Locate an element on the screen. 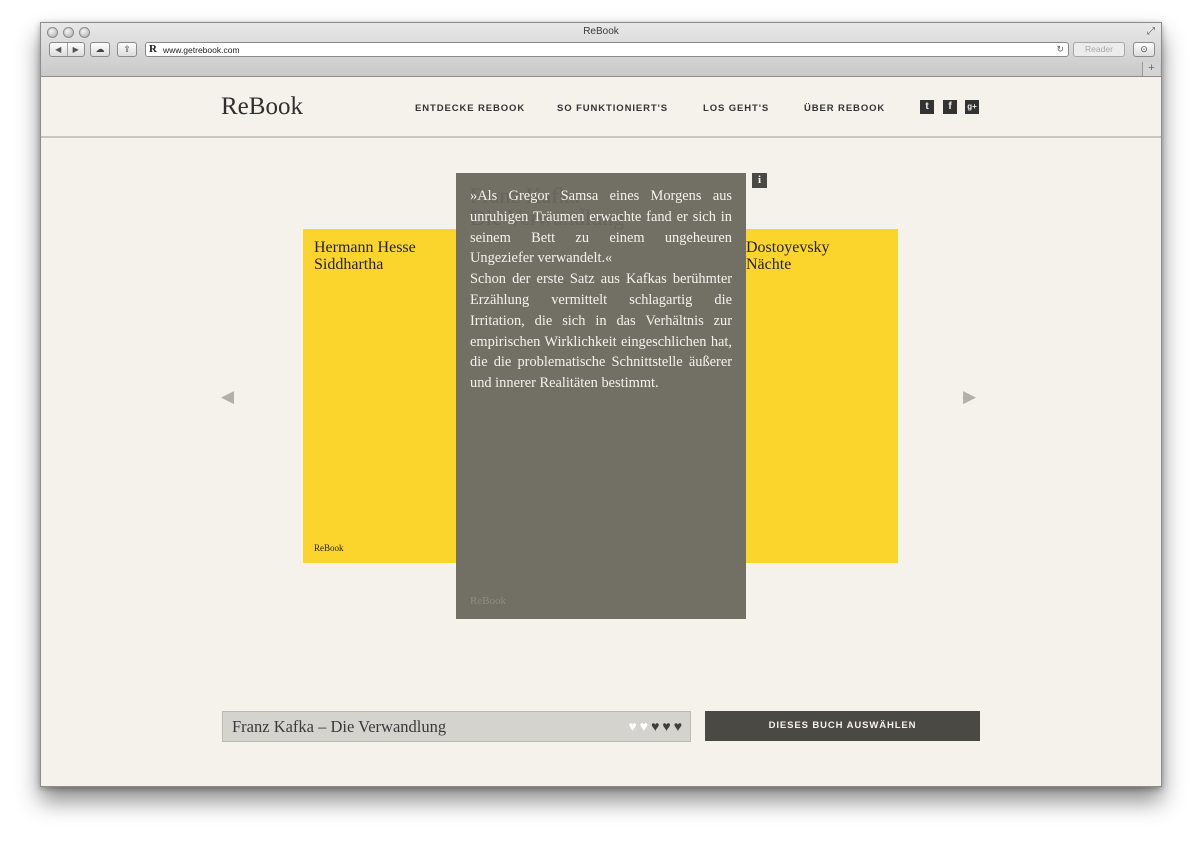 This screenshot has height=842, width=1200. info-icon: i is located at coordinates (759, 180).